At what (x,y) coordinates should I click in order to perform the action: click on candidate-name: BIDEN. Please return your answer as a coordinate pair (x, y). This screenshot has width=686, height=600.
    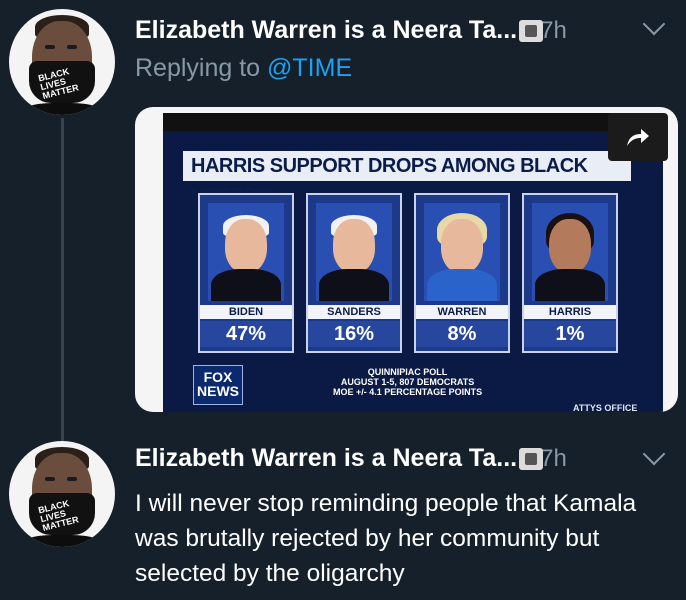
    Looking at the image, I should click on (246, 312).